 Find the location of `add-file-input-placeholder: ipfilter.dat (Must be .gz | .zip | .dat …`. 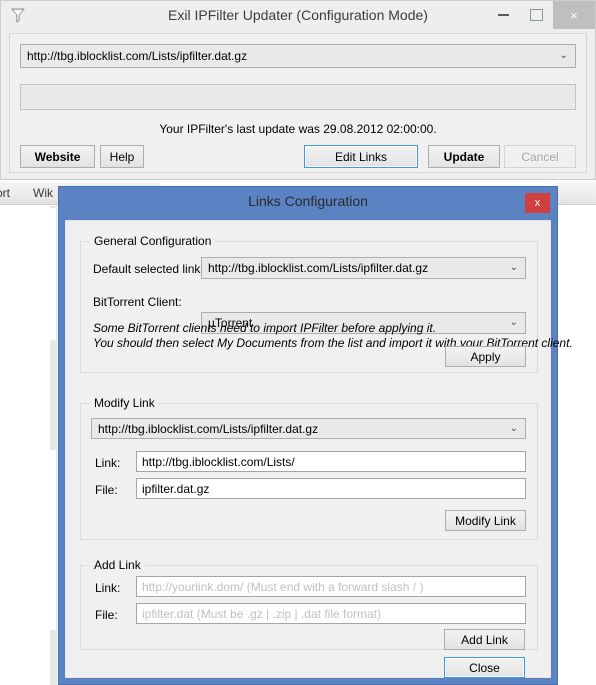

add-file-input-placeholder: ipfilter.dat (Must be .gz | .zip | .dat … is located at coordinates (261, 613).